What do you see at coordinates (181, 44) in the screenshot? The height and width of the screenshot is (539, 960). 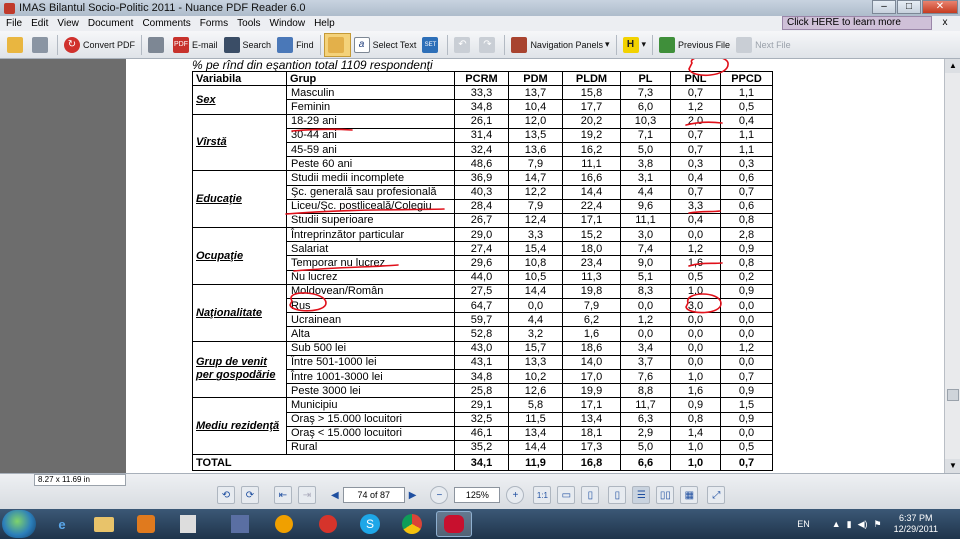 I see `email-pdf-icon: PDF` at bounding box center [181, 44].